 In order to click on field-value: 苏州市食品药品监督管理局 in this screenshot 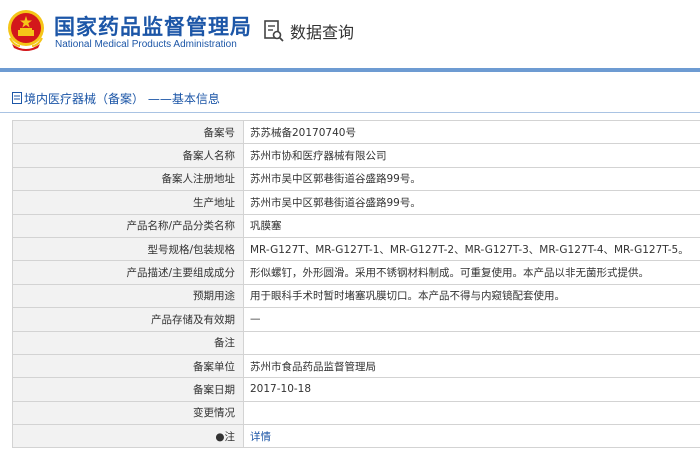, I will do `click(471, 366)`.